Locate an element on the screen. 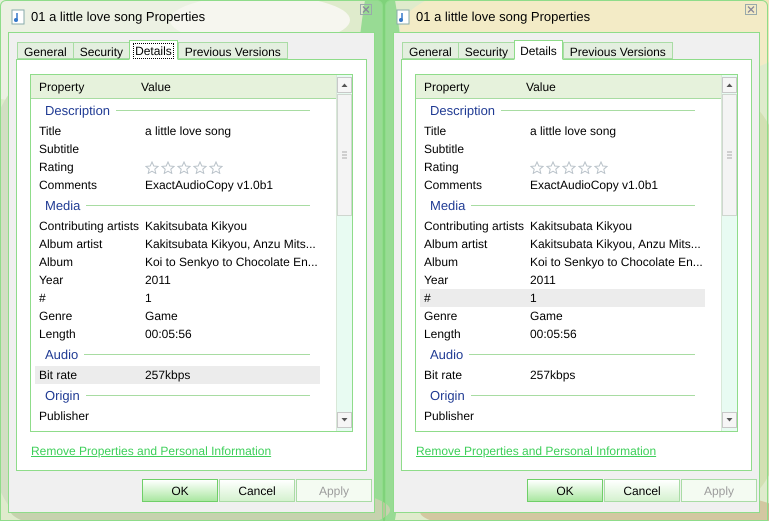 The image size is (769, 521). property-name: Contributing artists is located at coordinates (89, 226).